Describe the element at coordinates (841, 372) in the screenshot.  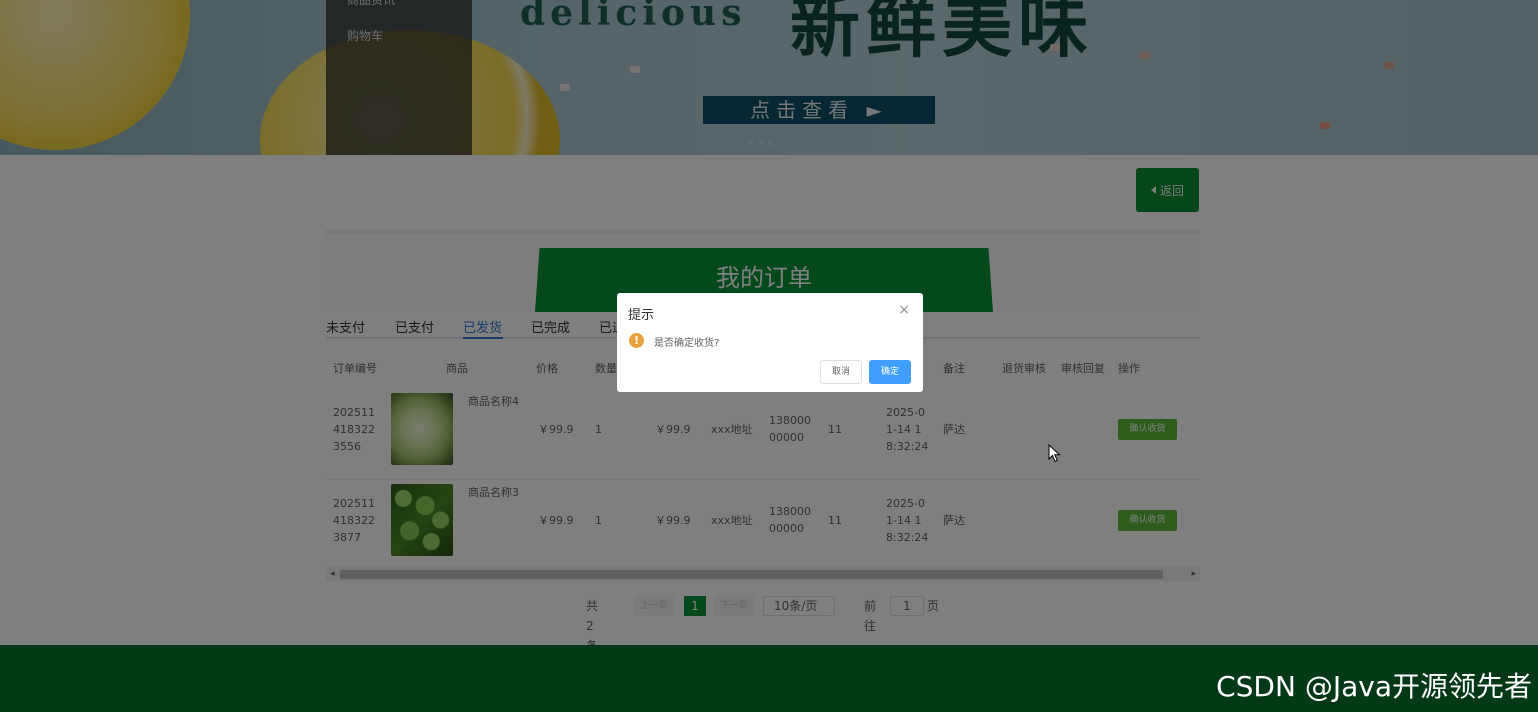
I see `cancel-button: 取消` at that location.